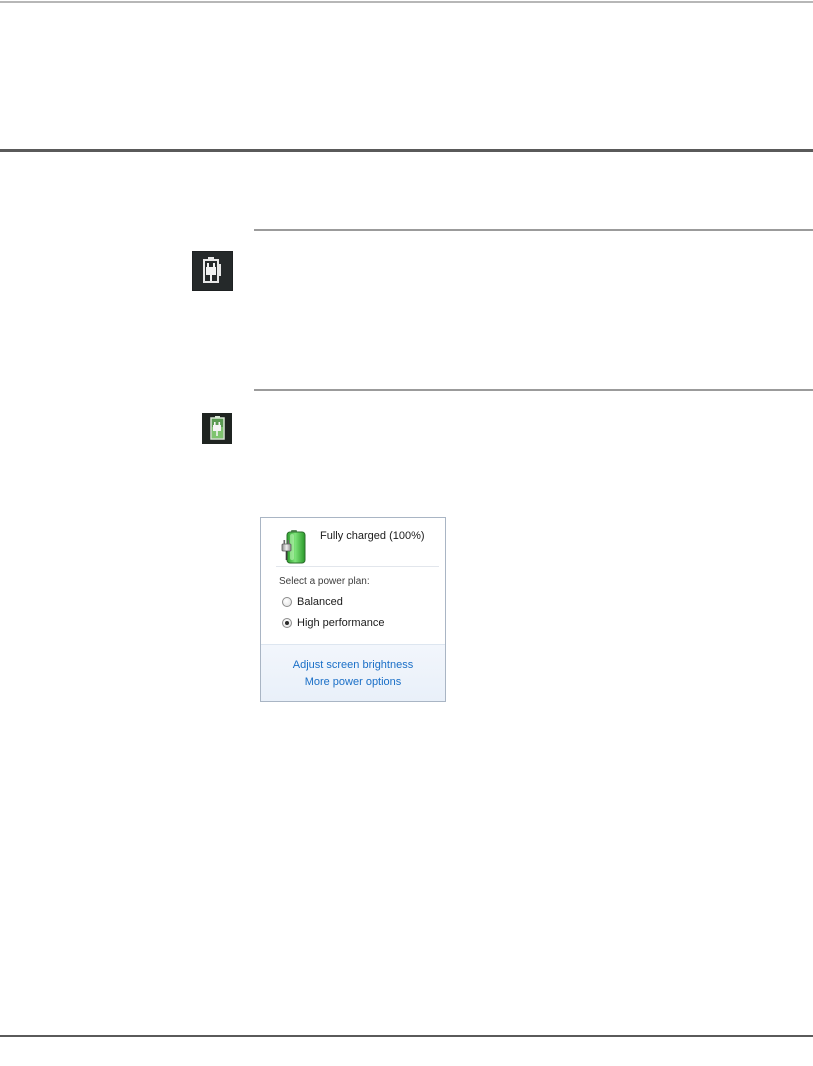 This screenshot has height=1066, width=813. What do you see at coordinates (406, 150) in the screenshot?
I see `header-rule` at bounding box center [406, 150].